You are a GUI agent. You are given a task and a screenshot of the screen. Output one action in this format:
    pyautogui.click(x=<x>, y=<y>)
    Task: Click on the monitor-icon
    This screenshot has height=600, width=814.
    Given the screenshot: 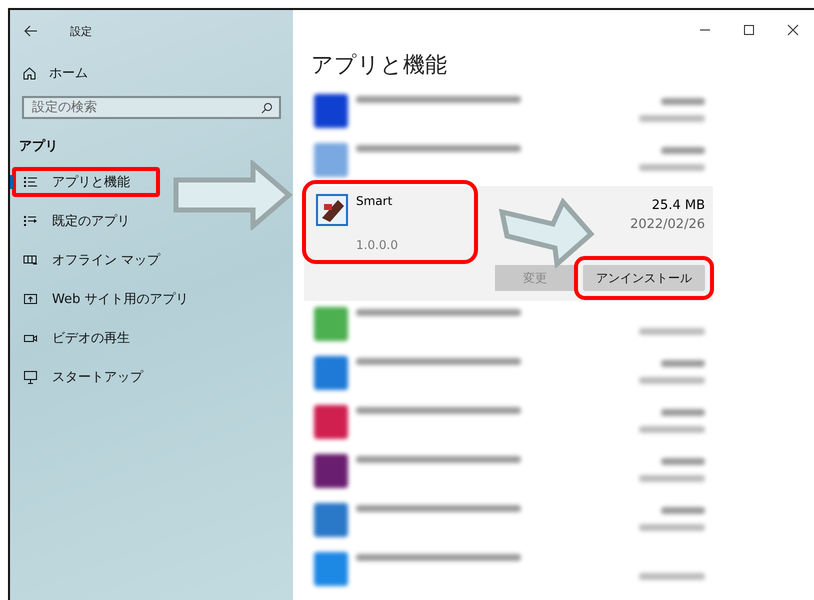 What is the action you would take?
    pyautogui.click(x=30, y=377)
    